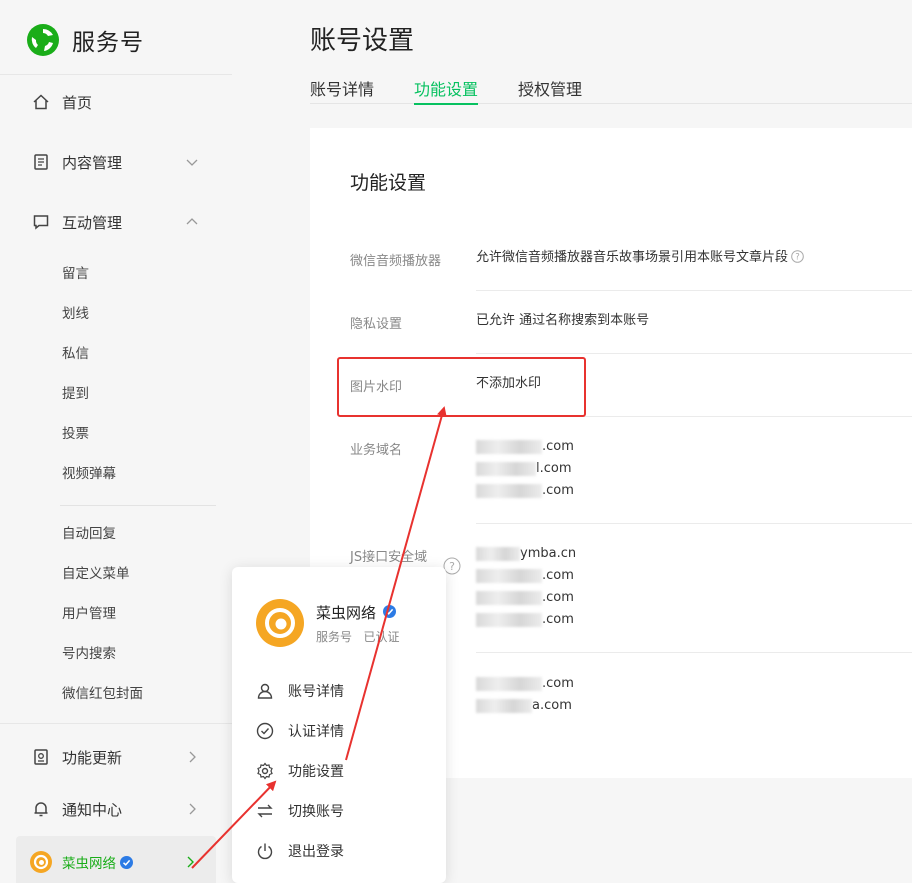 This screenshot has width=912, height=883. What do you see at coordinates (524, 706) in the screenshot?
I see `domain-item: a.com` at bounding box center [524, 706].